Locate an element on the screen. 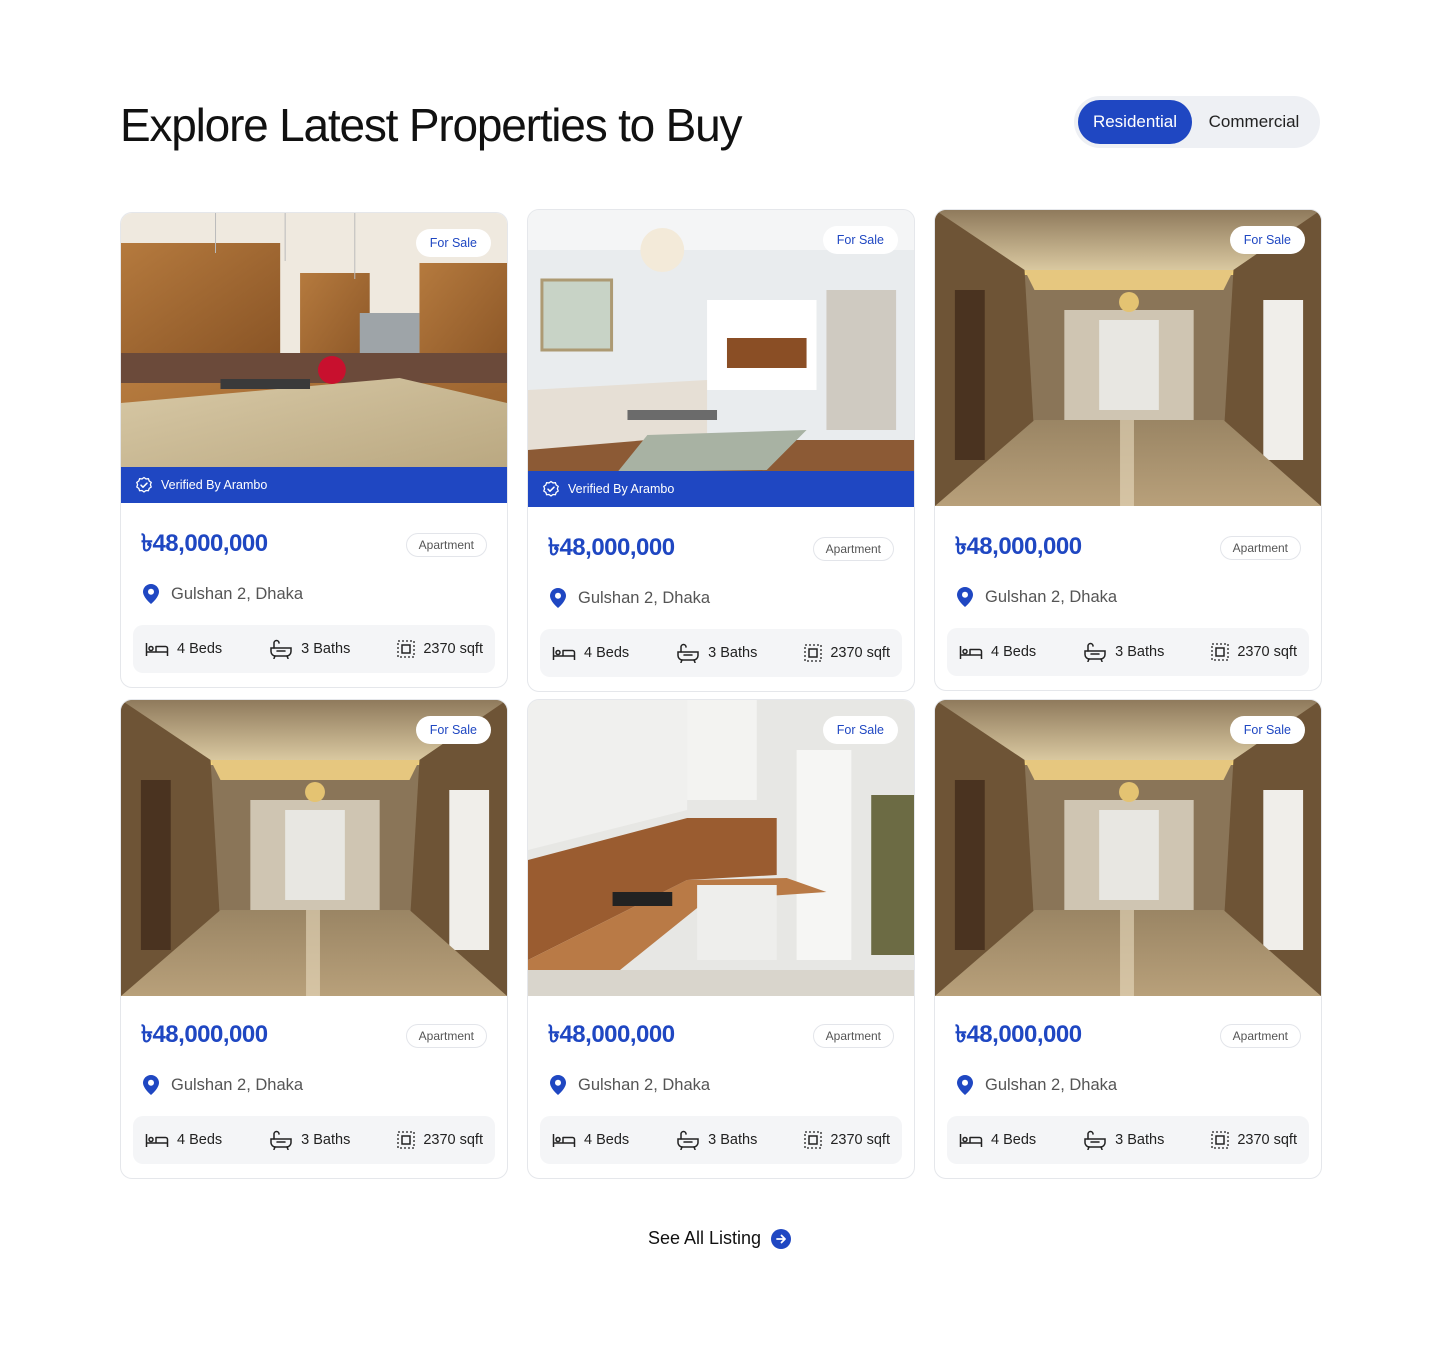 This screenshot has height=1348, width=1440. arrow-right-icon is located at coordinates (781, 1238).